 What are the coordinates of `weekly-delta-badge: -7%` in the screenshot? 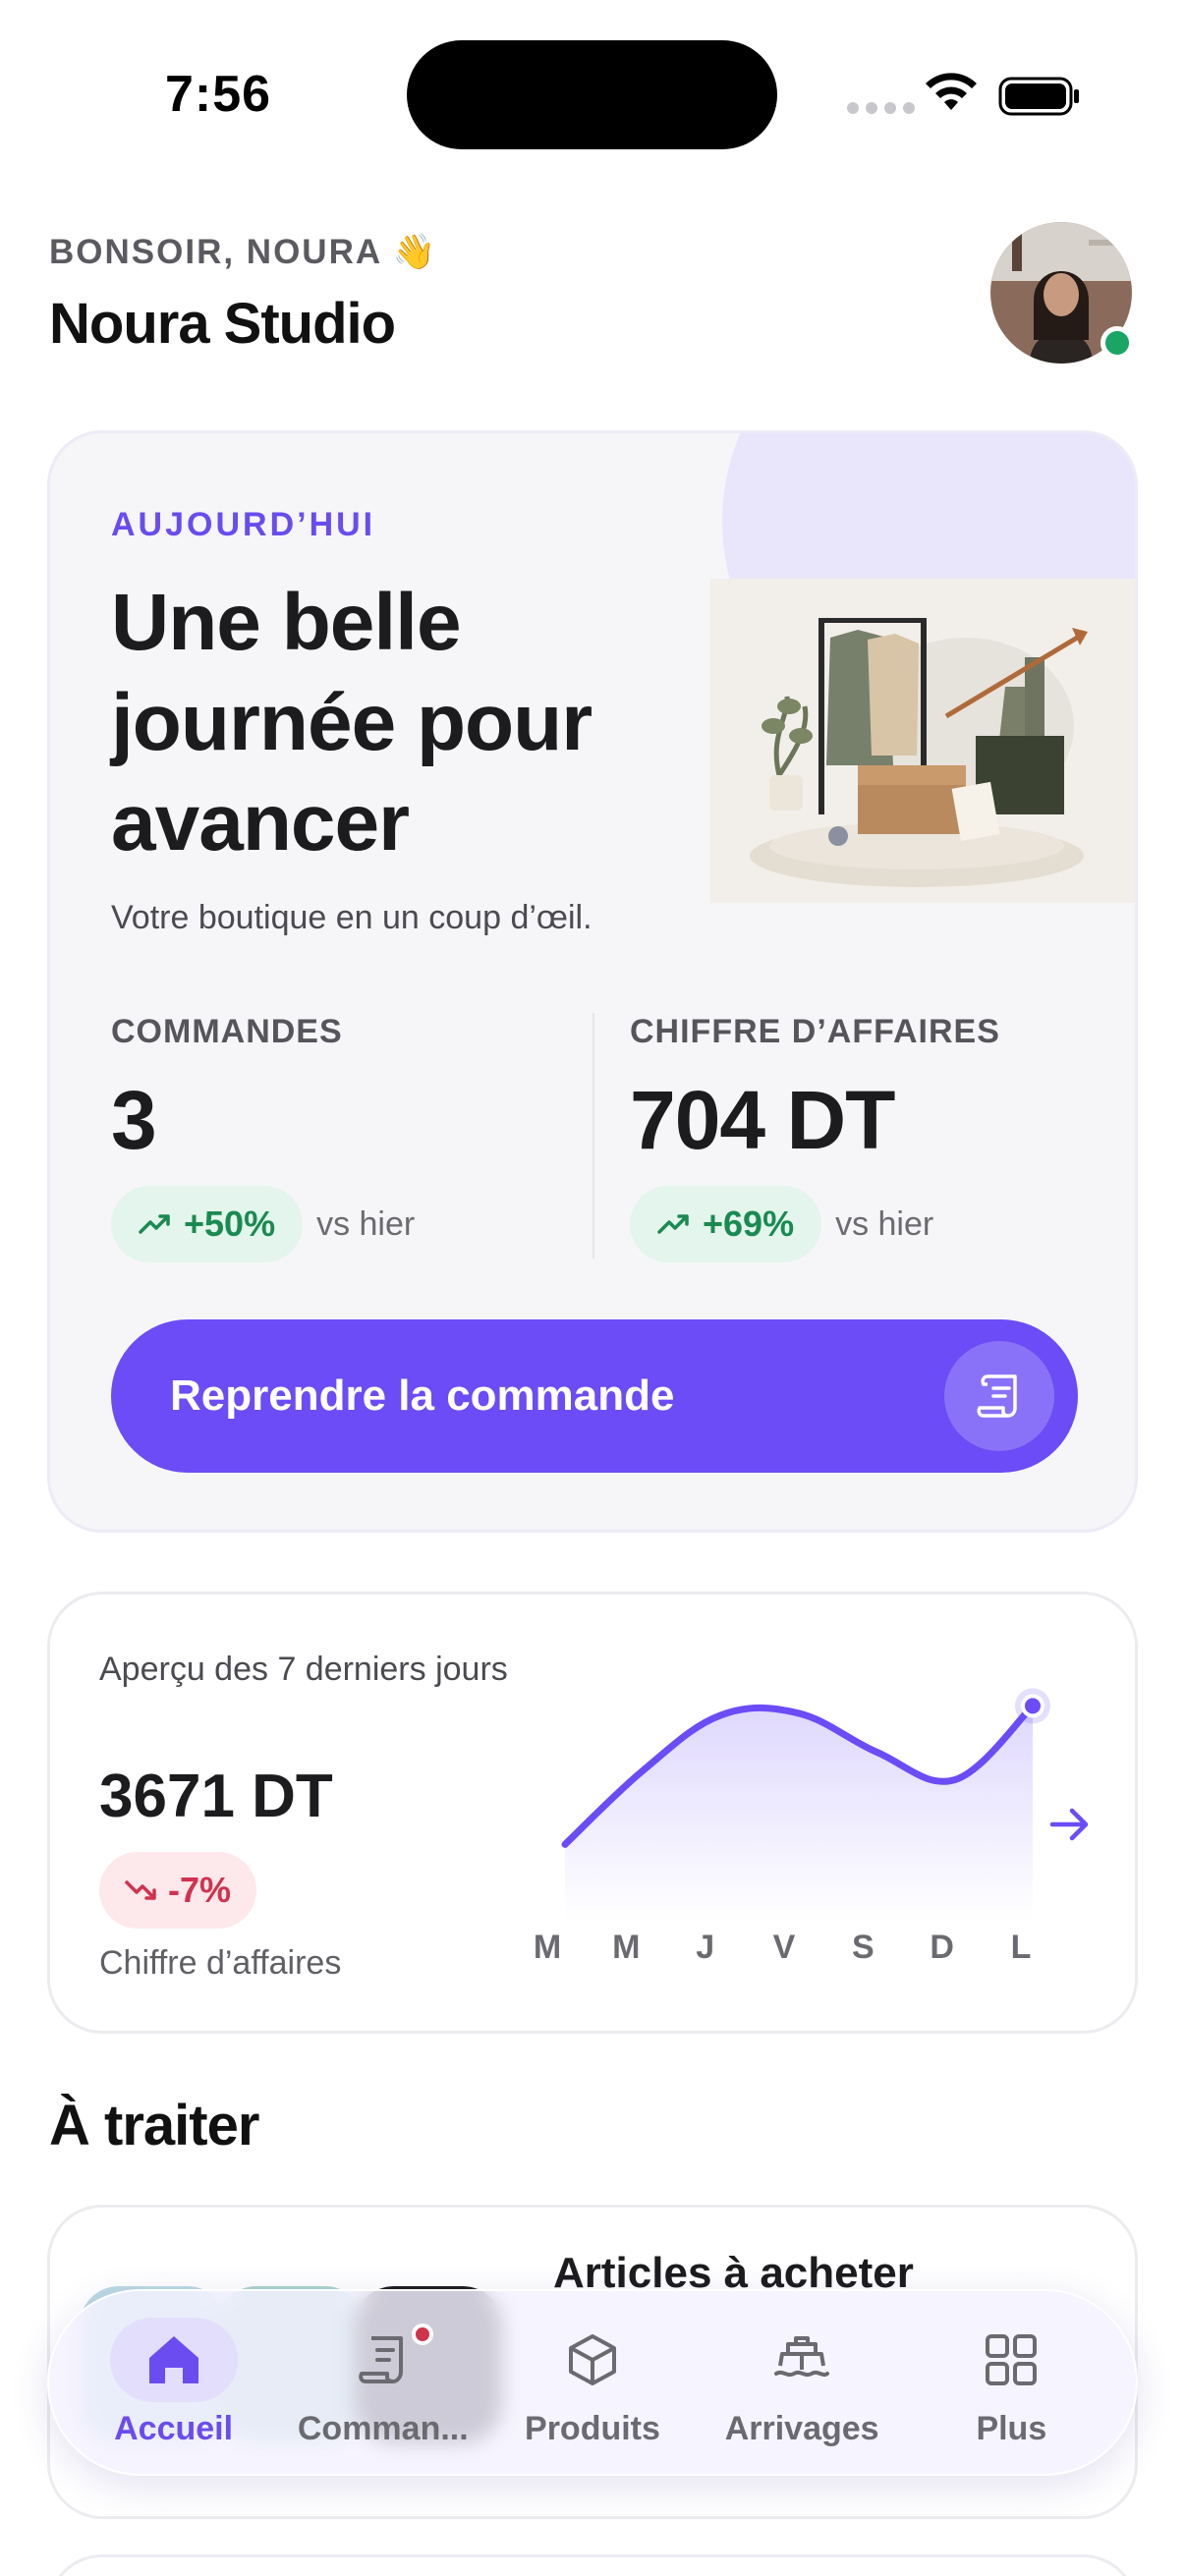 It's located at (178, 1890).